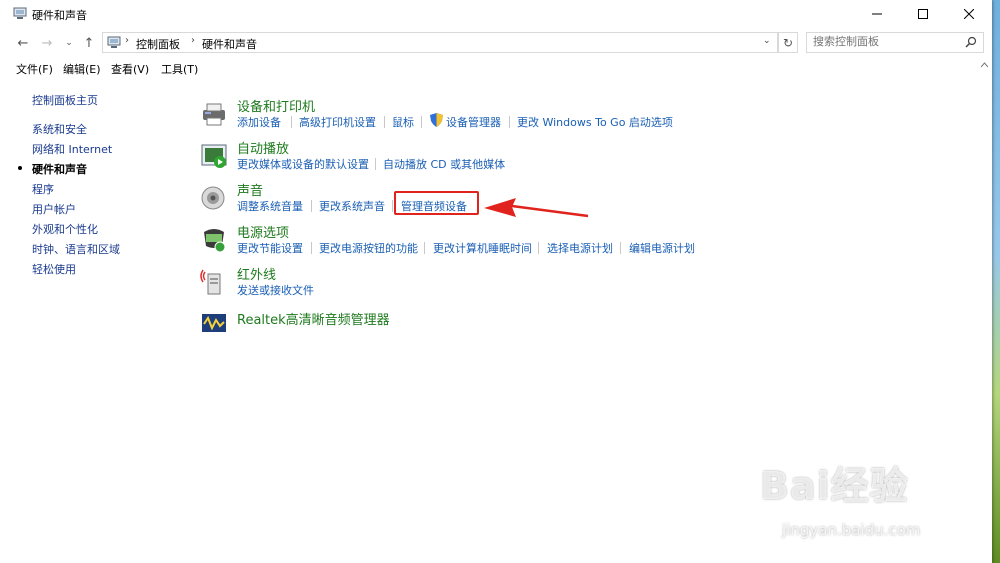  I want to click on recent-locations-button: ⌄, so click(69, 43).